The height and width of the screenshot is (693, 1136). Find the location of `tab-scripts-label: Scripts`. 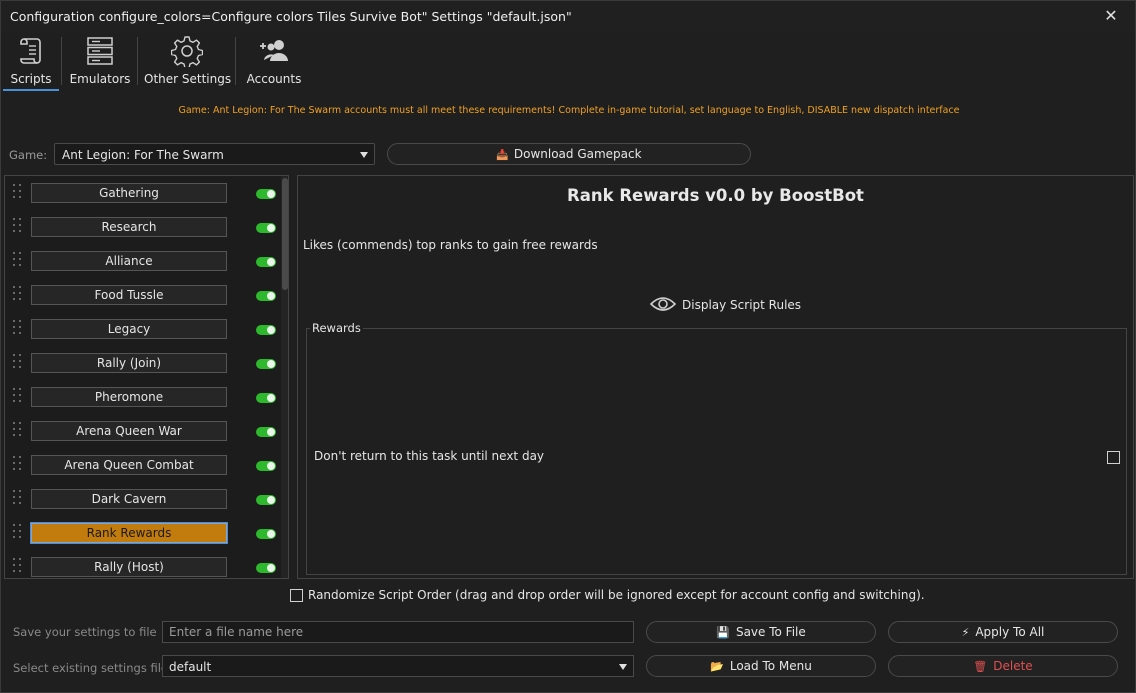

tab-scripts-label: Scripts is located at coordinates (31, 79).